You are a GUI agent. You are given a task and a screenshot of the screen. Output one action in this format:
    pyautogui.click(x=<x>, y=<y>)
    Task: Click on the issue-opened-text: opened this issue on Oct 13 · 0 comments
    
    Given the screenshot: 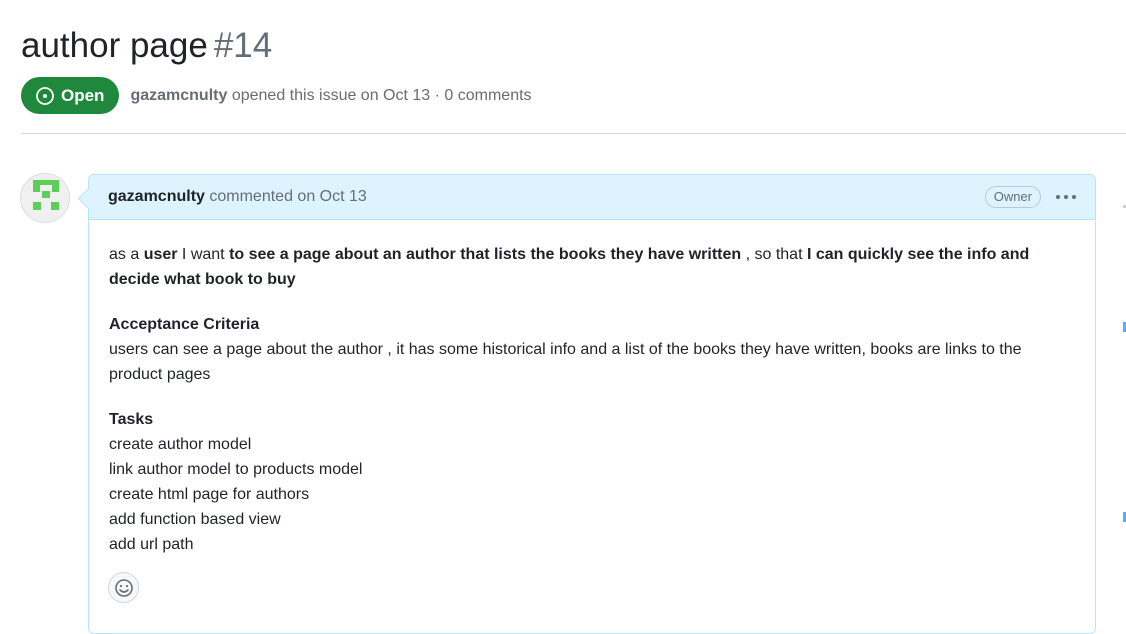 What is the action you would take?
    pyautogui.click(x=381, y=95)
    